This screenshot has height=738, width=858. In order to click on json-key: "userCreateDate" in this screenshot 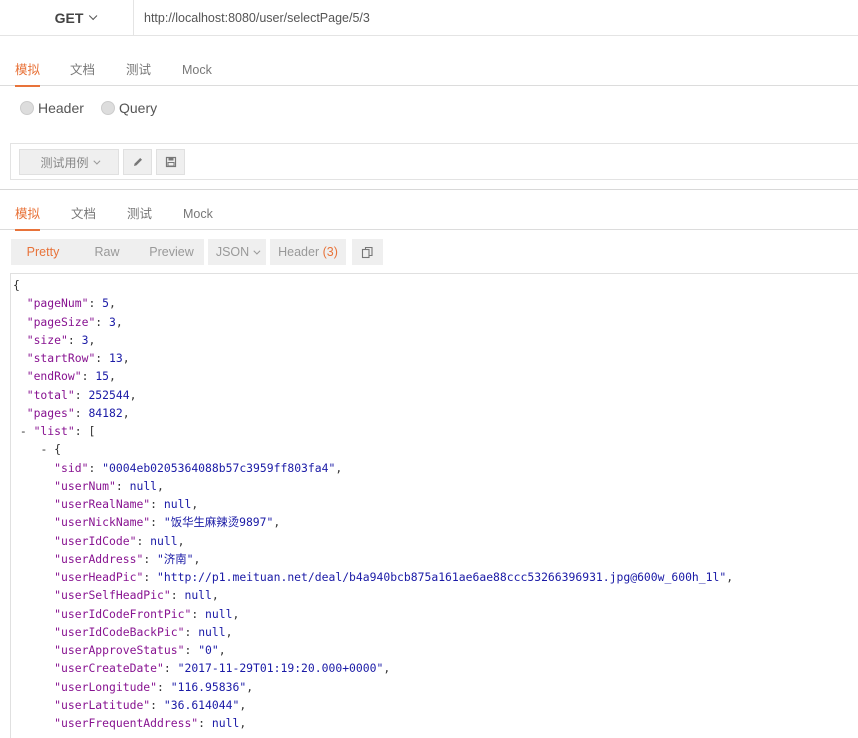, I will do `click(109, 668)`.